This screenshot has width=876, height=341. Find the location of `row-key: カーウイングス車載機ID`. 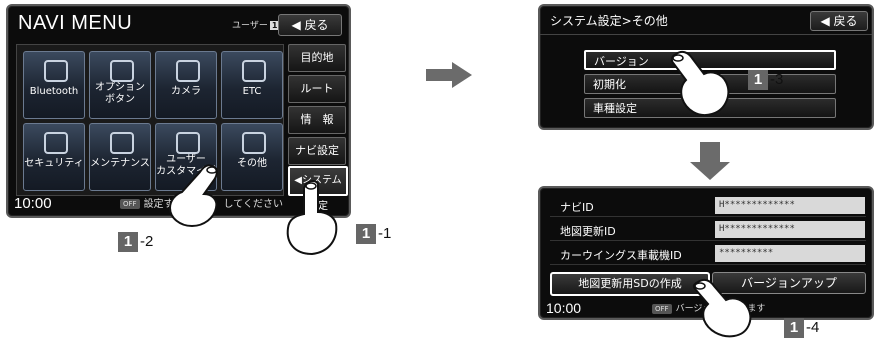

row-key: カーウイングス車載機ID is located at coordinates (621, 255).